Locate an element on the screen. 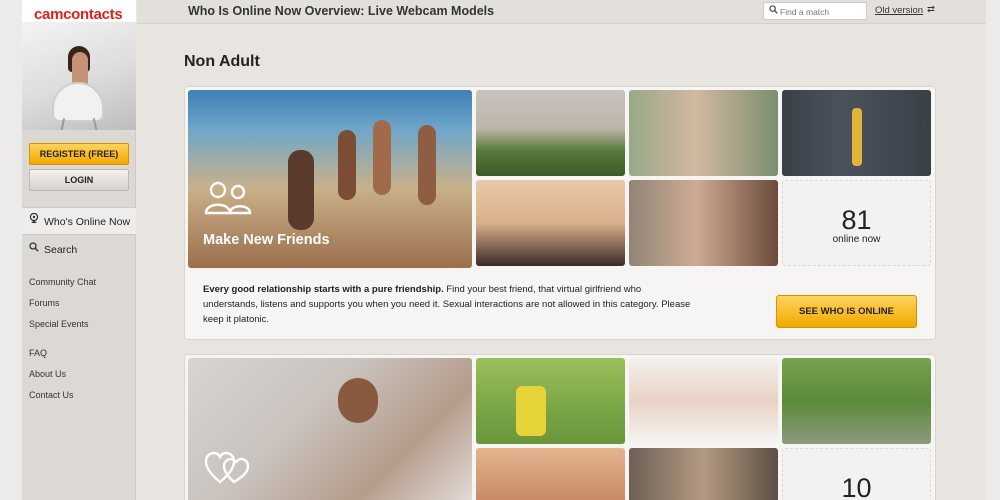  sidebar-item-label: Who's Online Now is located at coordinates (87, 222).